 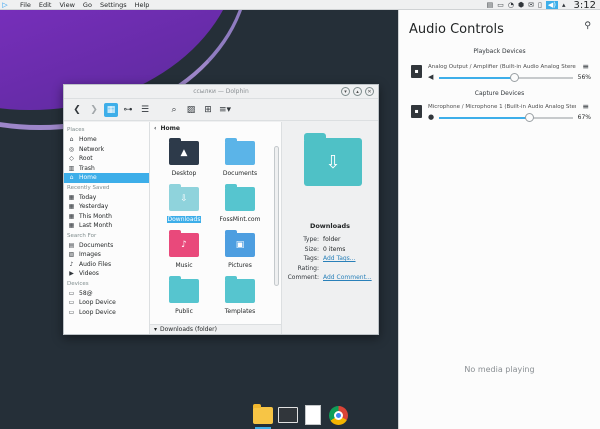 I want to click on compact-view-button: ⊶, so click(x=128, y=110).